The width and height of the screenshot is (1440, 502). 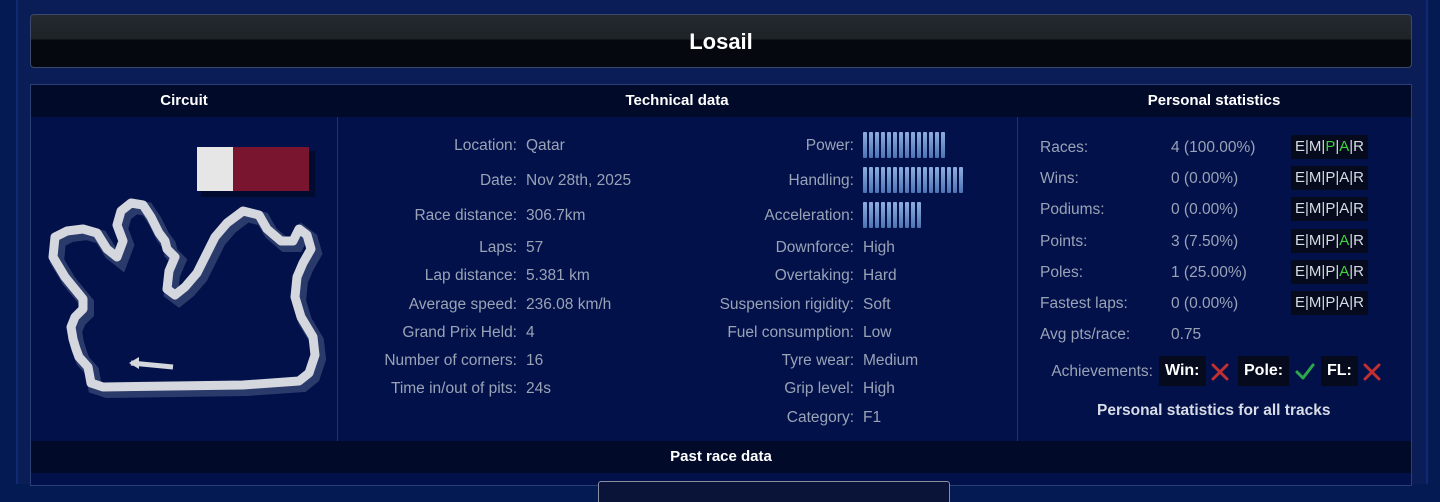 What do you see at coordinates (556, 215) in the screenshot?
I see `tech-value: 306.7km` at bounding box center [556, 215].